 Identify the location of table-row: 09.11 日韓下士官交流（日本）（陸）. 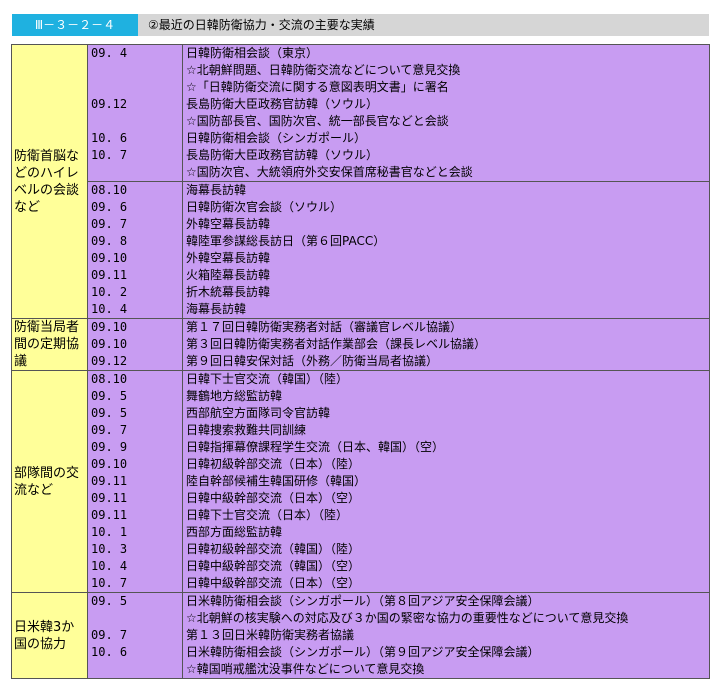
(398, 515).